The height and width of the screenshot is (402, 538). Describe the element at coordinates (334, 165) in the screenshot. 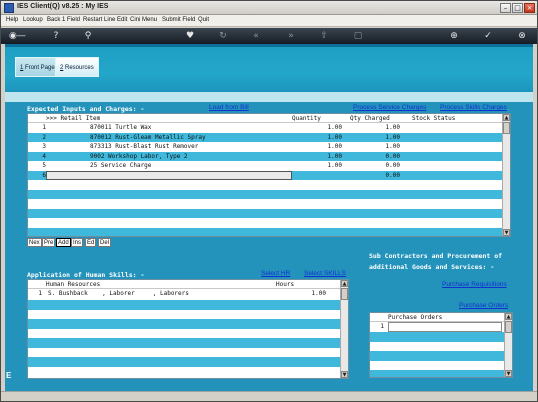

I see `quantity: 1.00` at that location.